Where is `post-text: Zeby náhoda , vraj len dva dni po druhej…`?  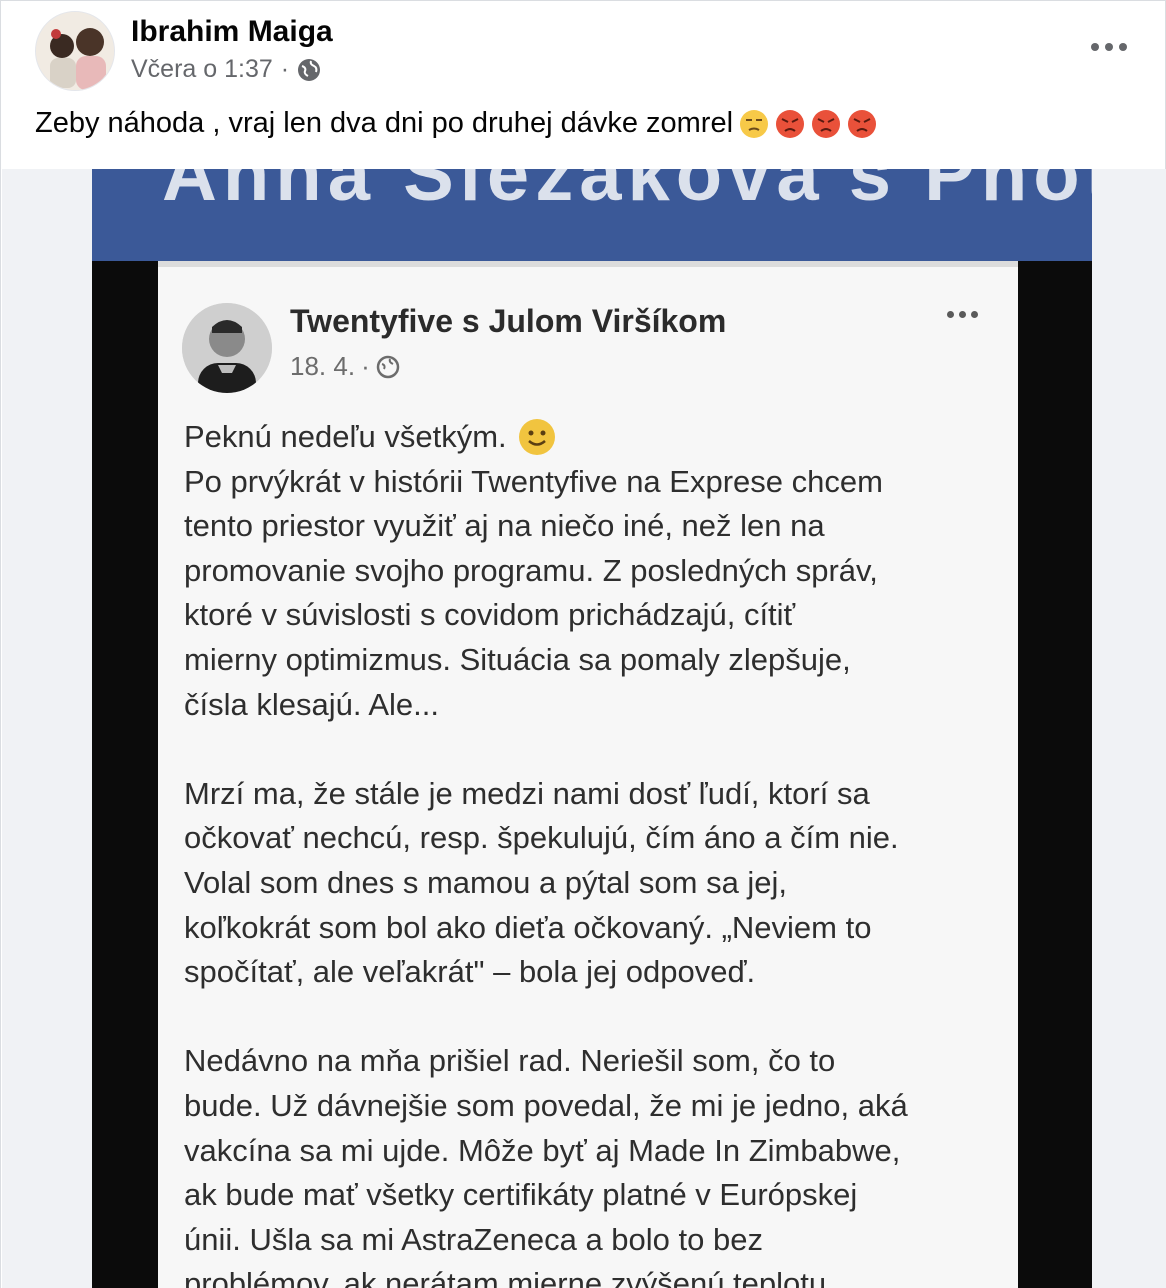 post-text: Zeby náhoda , vraj len dva dni po druhej… is located at coordinates (456, 123).